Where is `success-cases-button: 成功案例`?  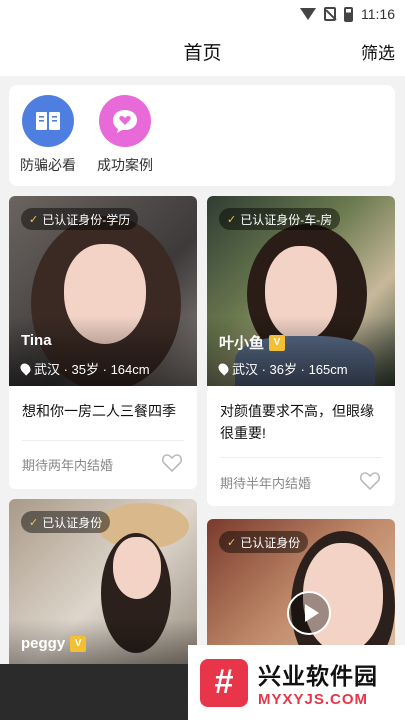 success-cases-button: 成功案例 is located at coordinates (125, 135).